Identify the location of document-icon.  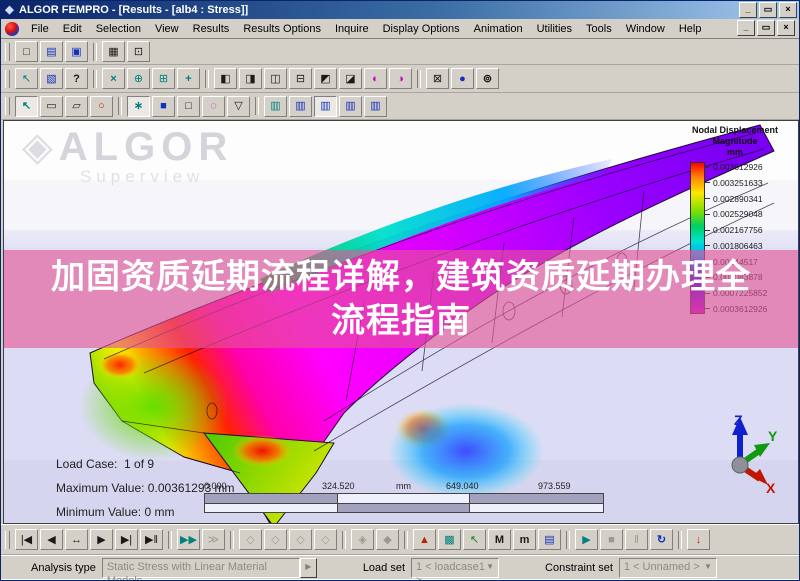
(12, 28).